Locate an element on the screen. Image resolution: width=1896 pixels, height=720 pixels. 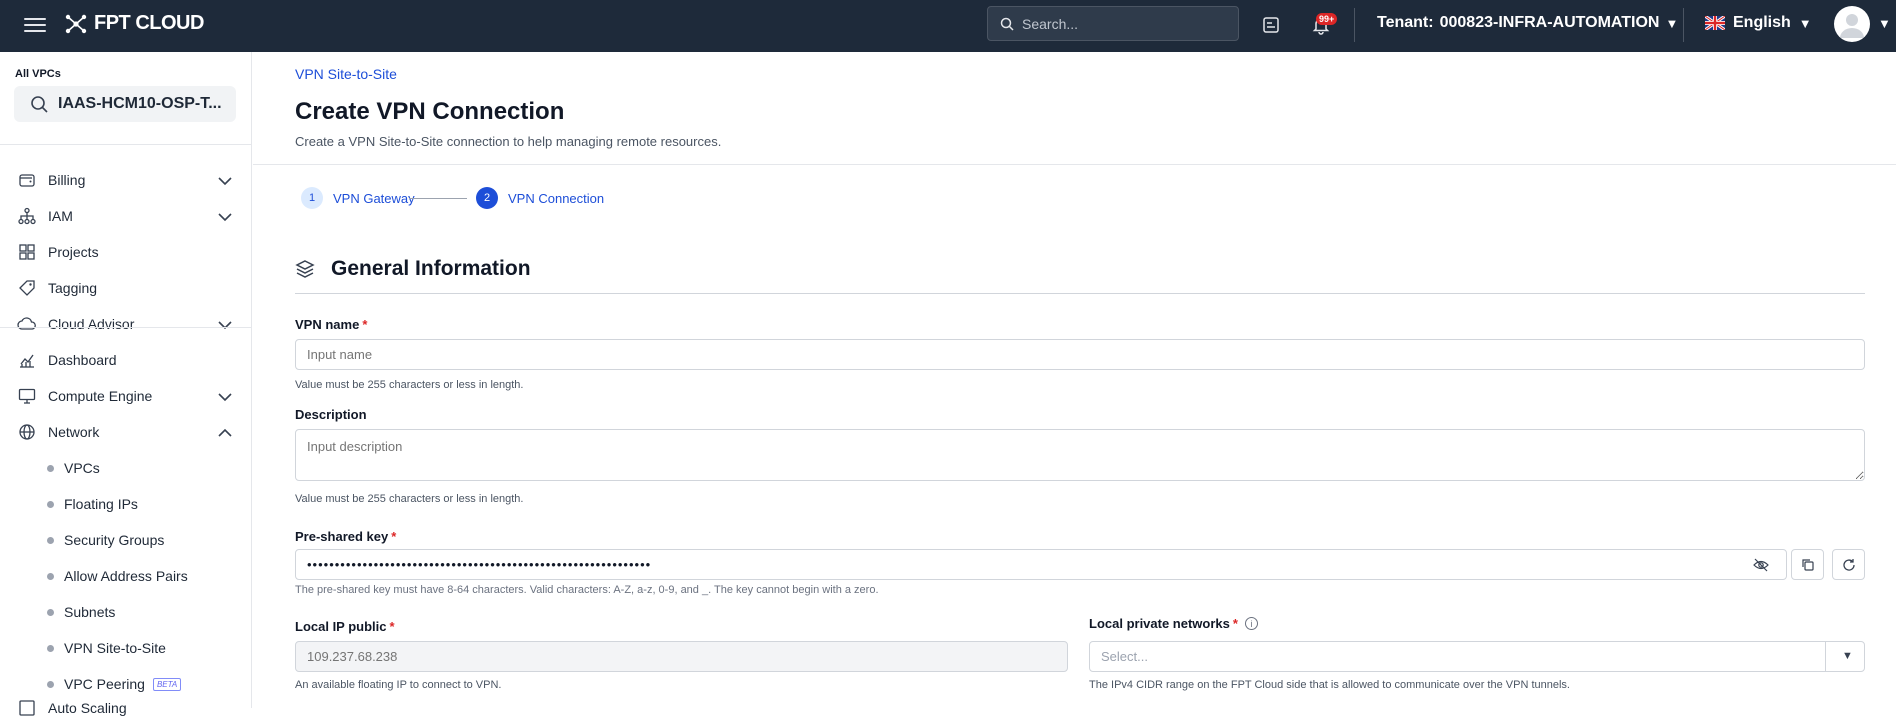
sidebar-item-cloud-advisor: Cloud Advisor is located at coordinates (125, 324).